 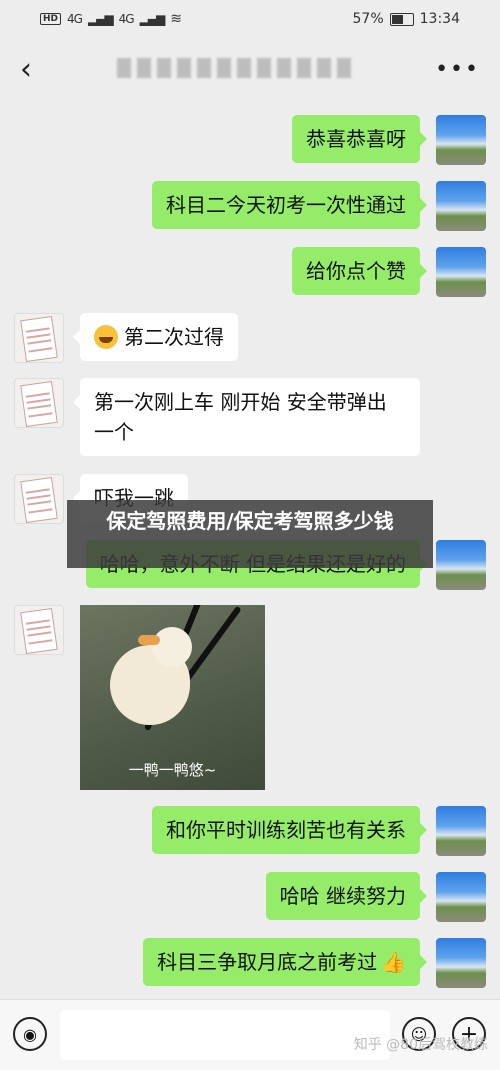 What do you see at coordinates (420, 1045) in the screenshot?
I see `watermark: 知乎 @80后驾校教练` at bounding box center [420, 1045].